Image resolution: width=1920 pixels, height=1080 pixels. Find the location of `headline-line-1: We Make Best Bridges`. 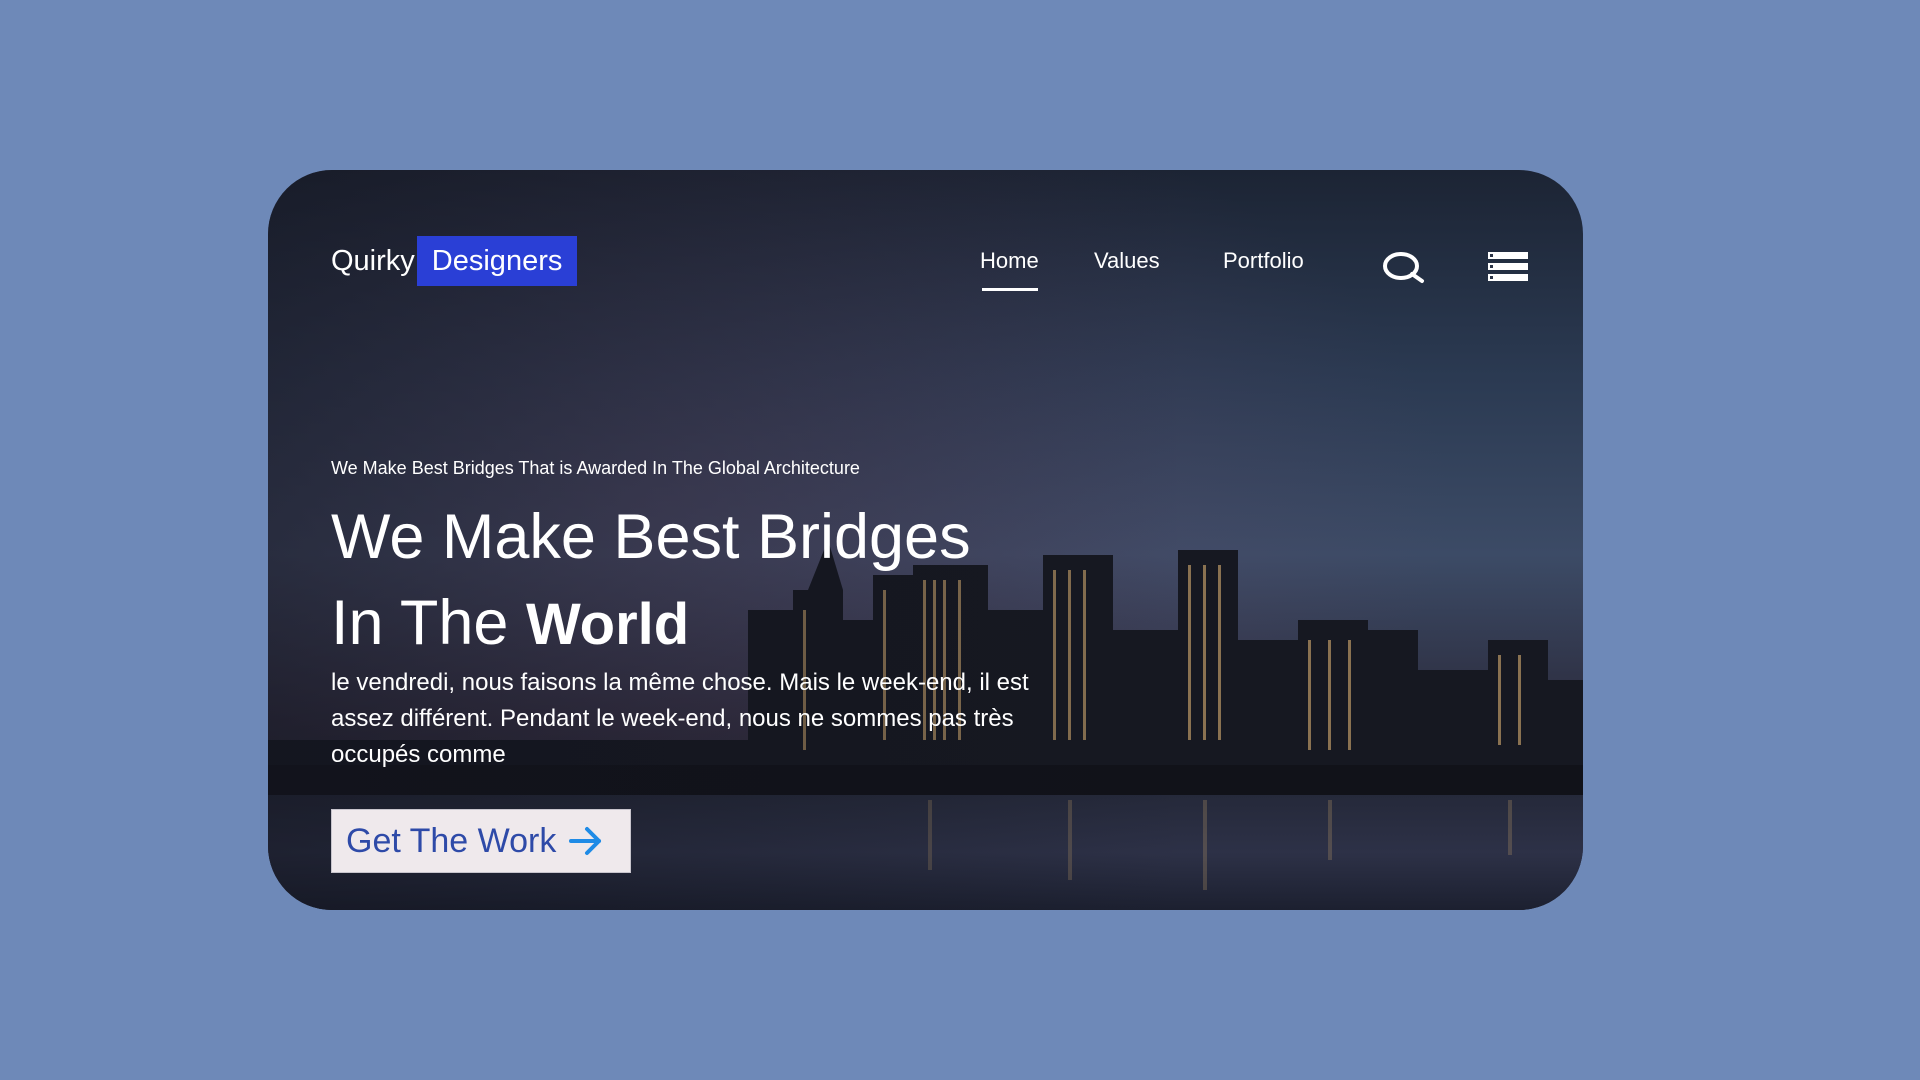

headline-line-1: We Make Best Bridges is located at coordinates (651, 537).